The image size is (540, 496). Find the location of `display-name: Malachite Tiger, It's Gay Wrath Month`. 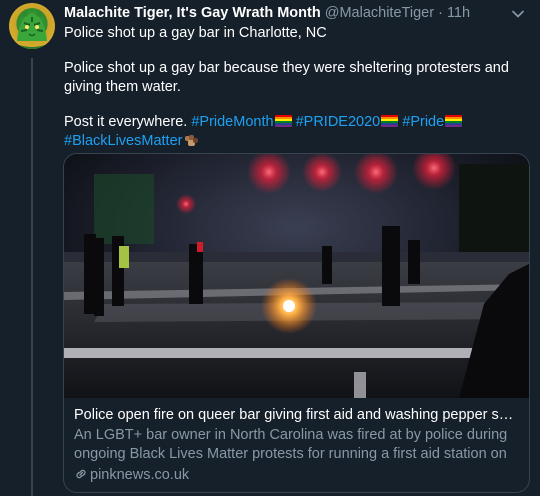

display-name: Malachite Tiger, It's Gay Wrath Month is located at coordinates (192, 13).